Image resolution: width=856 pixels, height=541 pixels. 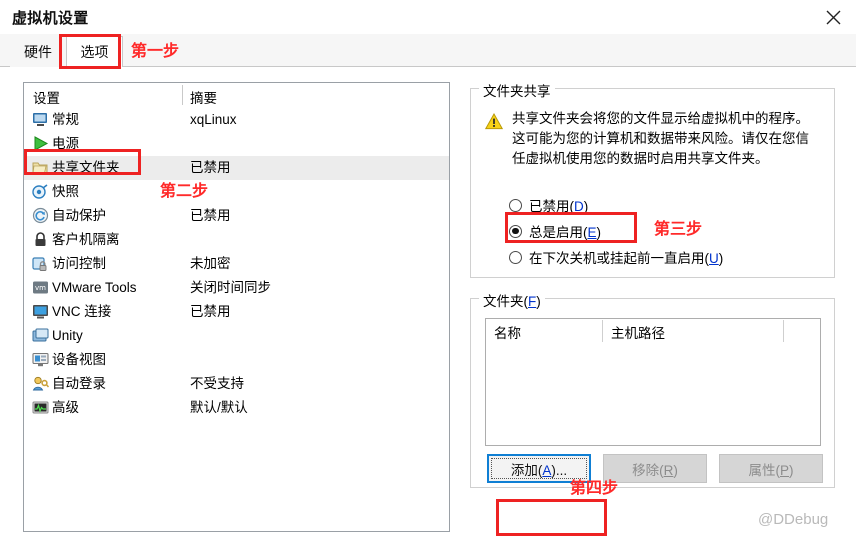 I want to click on tab-strip, so click(x=428, y=50).